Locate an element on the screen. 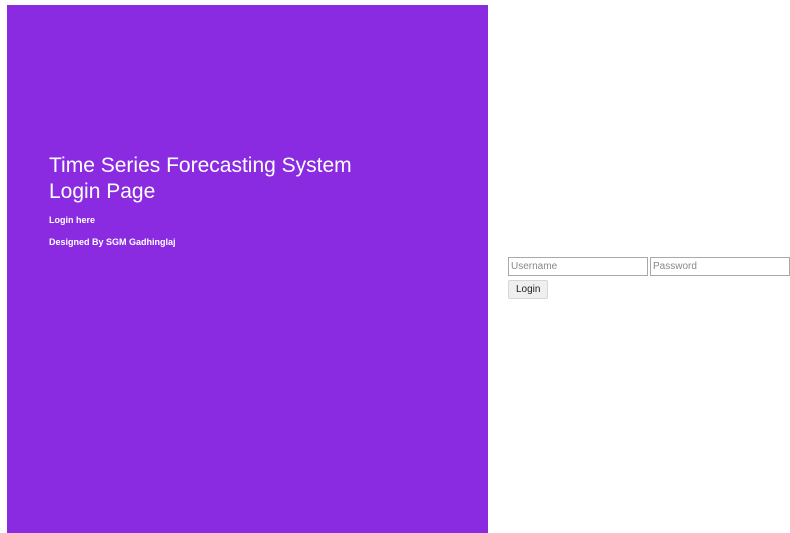 Image resolution: width=790 pixels, height=533 pixels. designed-by-text: Designed By SGM Gadhinglaj is located at coordinates (112, 242).